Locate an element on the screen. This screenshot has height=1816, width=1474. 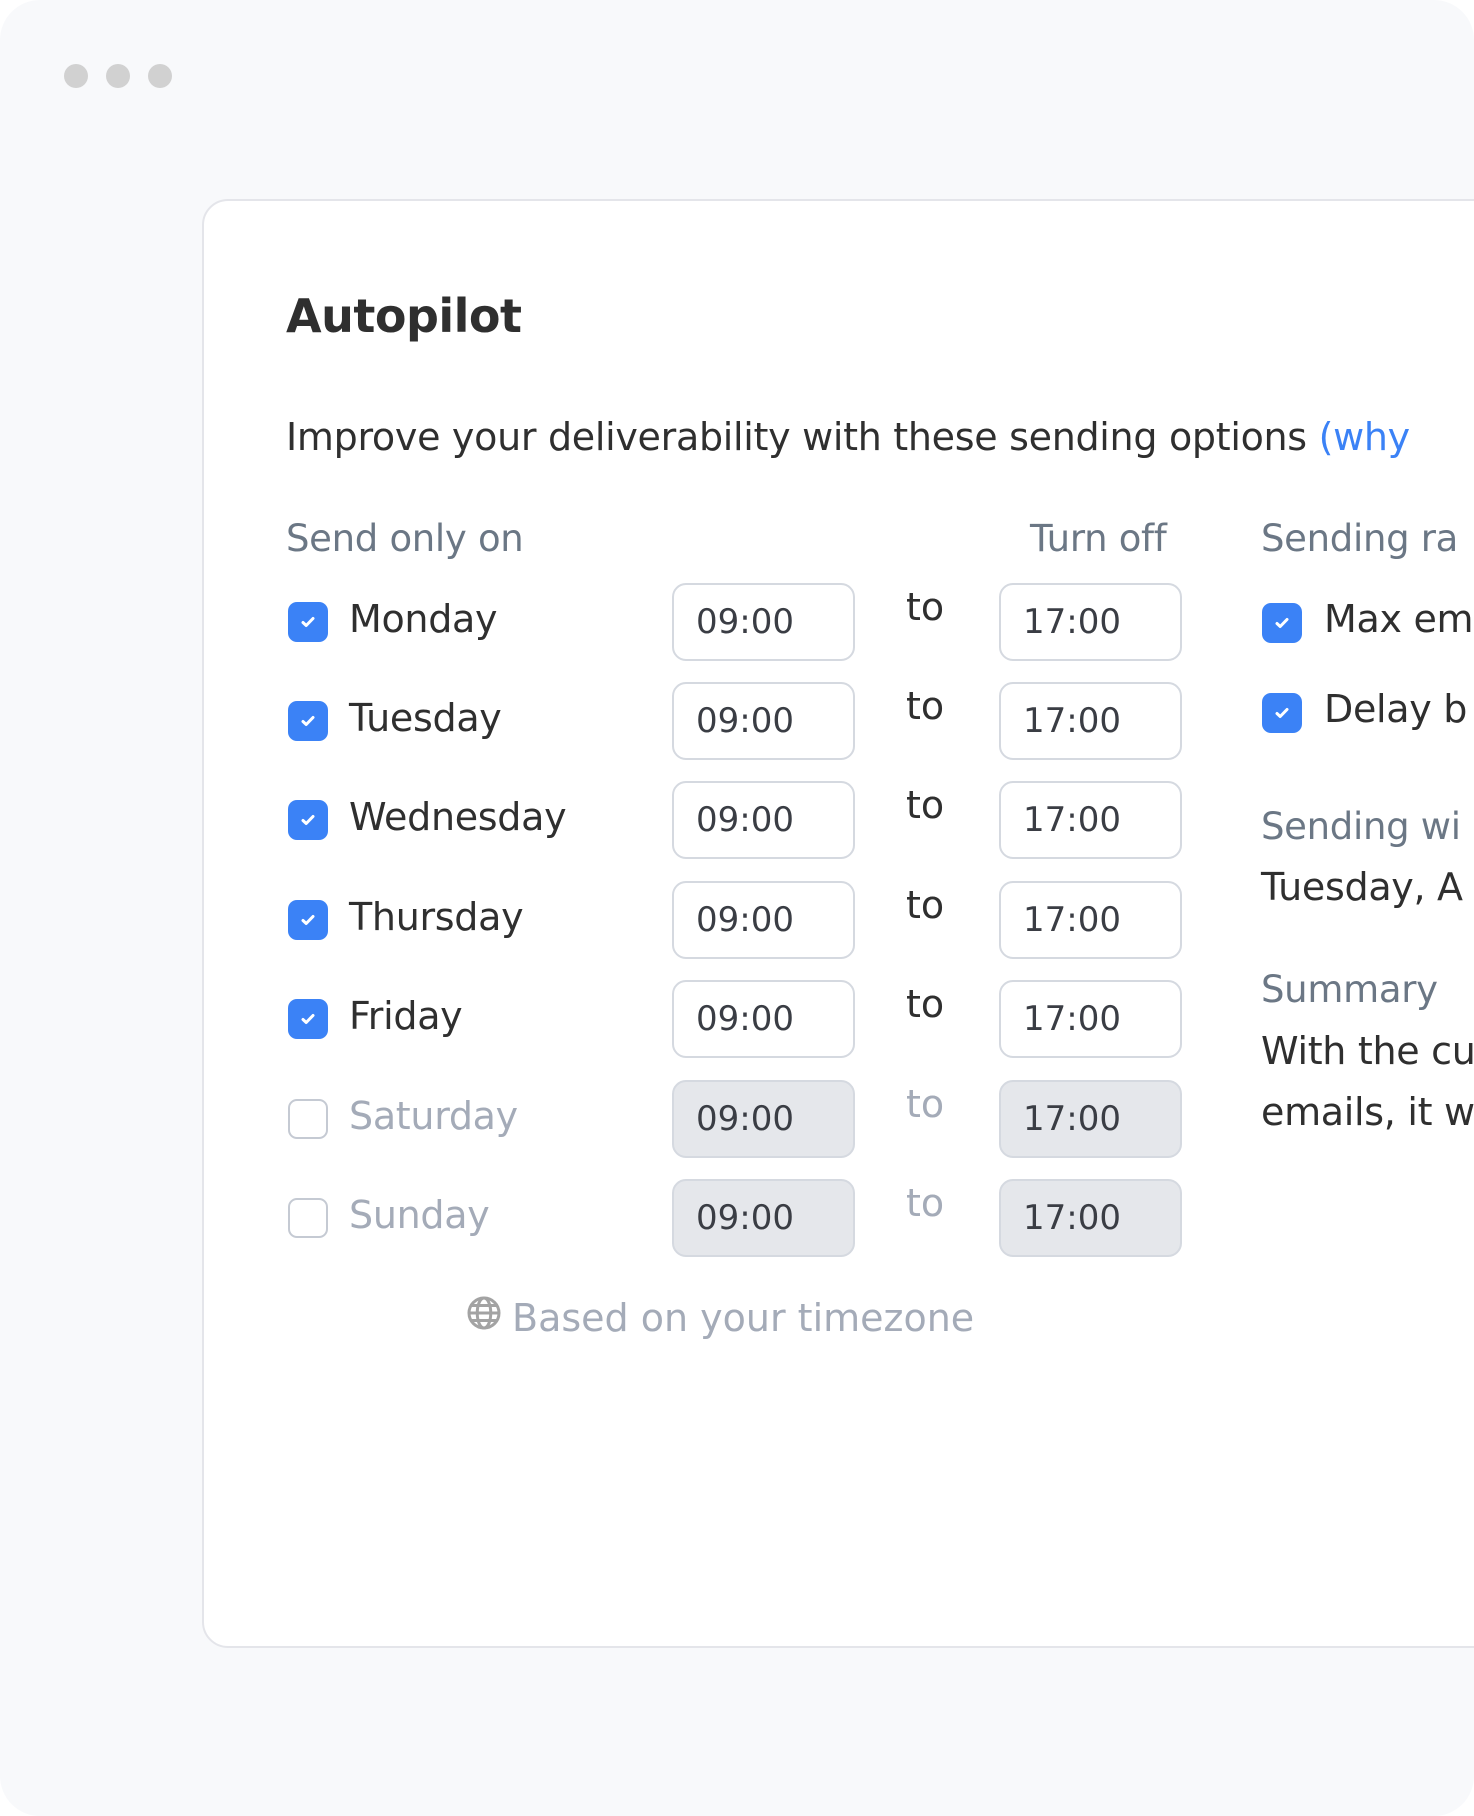
day-row: Monday 09:00 to 17:00 is located at coordinates (736, 622).